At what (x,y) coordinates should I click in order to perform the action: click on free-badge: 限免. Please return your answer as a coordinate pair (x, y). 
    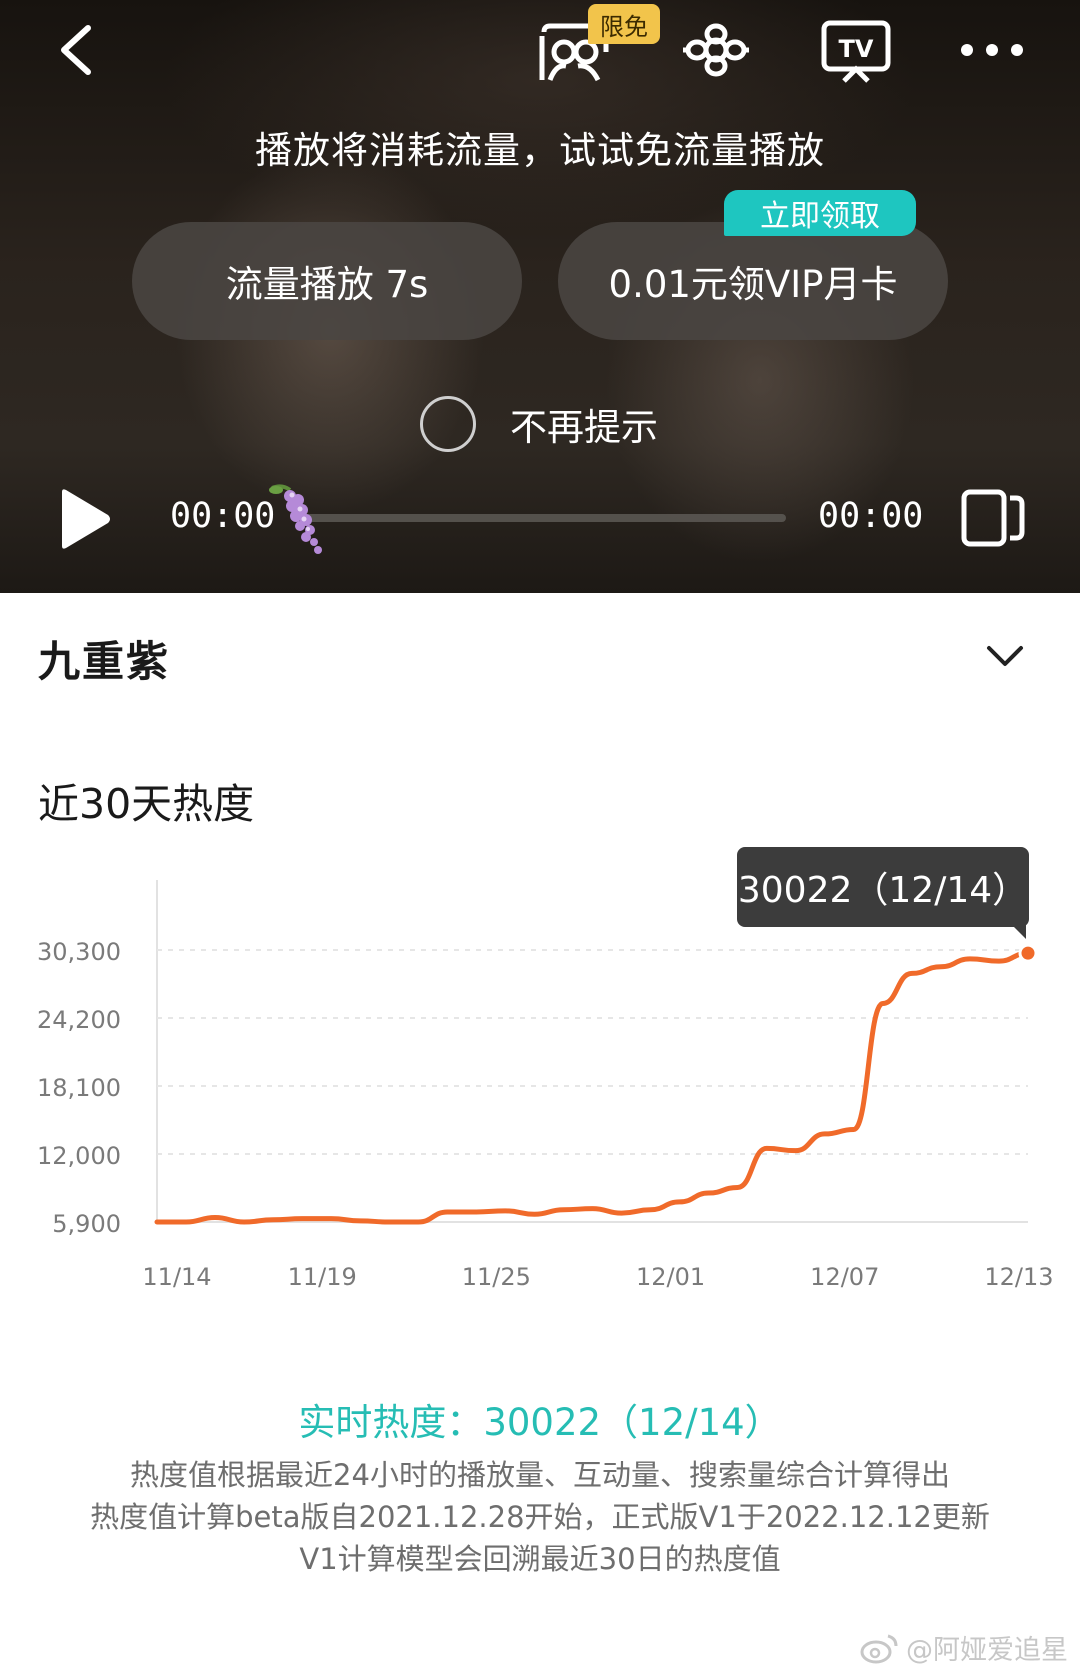
    Looking at the image, I should click on (624, 24).